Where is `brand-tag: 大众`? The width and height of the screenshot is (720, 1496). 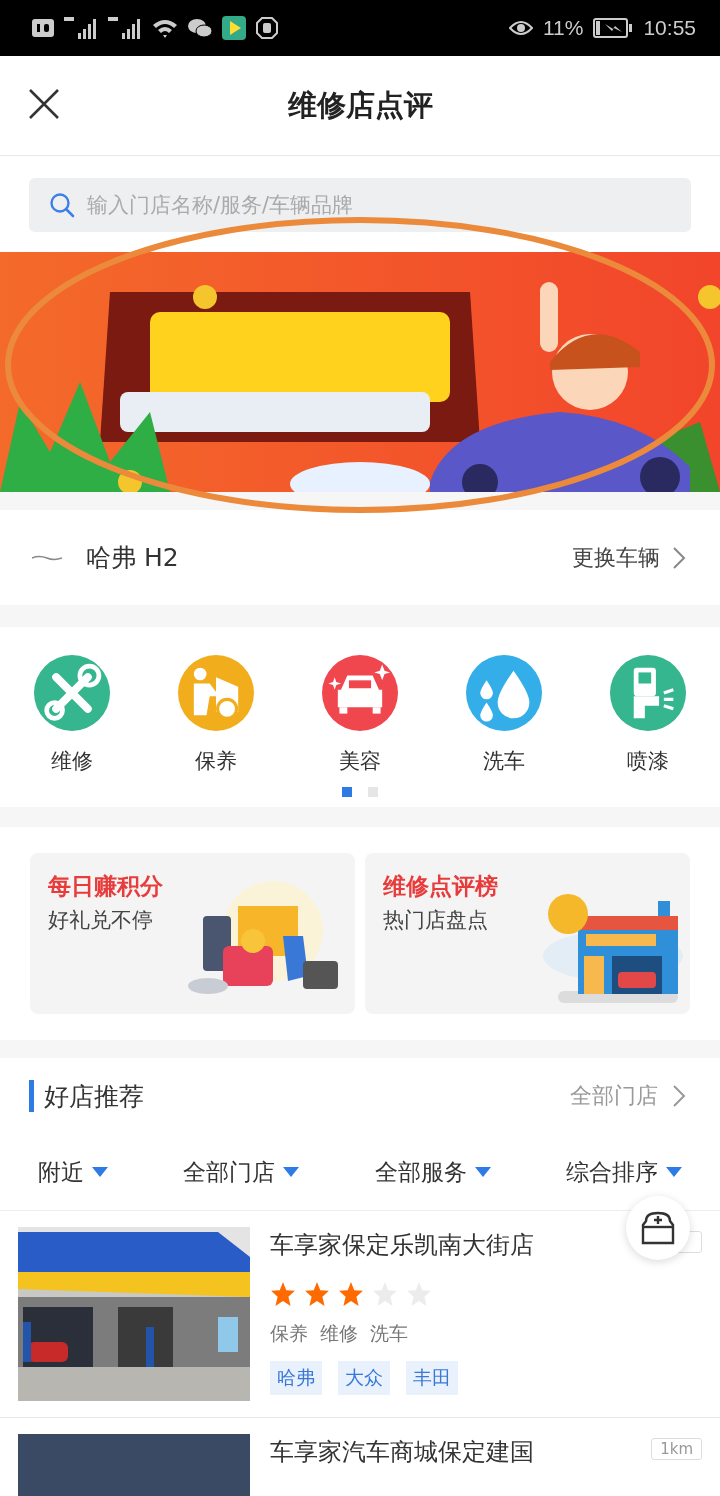
brand-tag: 大众 is located at coordinates (364, 1378).